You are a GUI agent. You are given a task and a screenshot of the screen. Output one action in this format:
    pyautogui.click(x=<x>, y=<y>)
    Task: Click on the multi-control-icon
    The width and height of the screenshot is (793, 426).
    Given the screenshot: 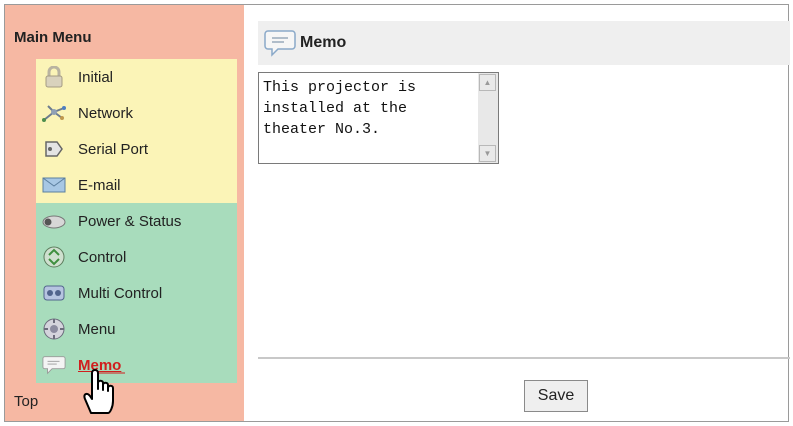 What is the action you would take?
    pyautogui.click(x=54, y=293)
    